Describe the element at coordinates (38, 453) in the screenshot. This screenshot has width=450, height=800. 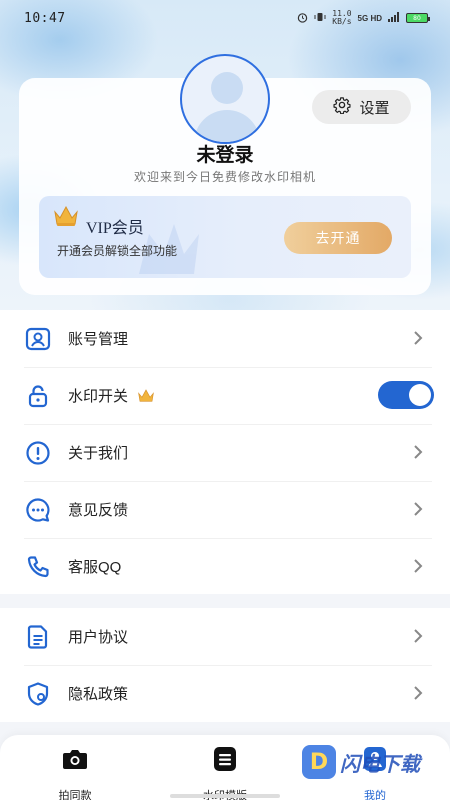
I see `info-icon` at that location.